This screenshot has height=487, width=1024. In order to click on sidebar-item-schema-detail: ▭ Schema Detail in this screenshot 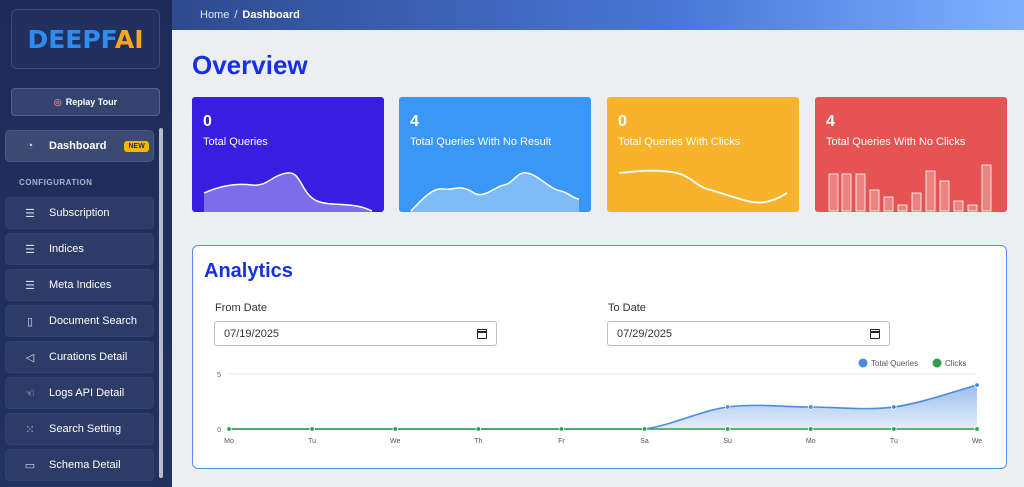, I will do `click(79, 465)`.